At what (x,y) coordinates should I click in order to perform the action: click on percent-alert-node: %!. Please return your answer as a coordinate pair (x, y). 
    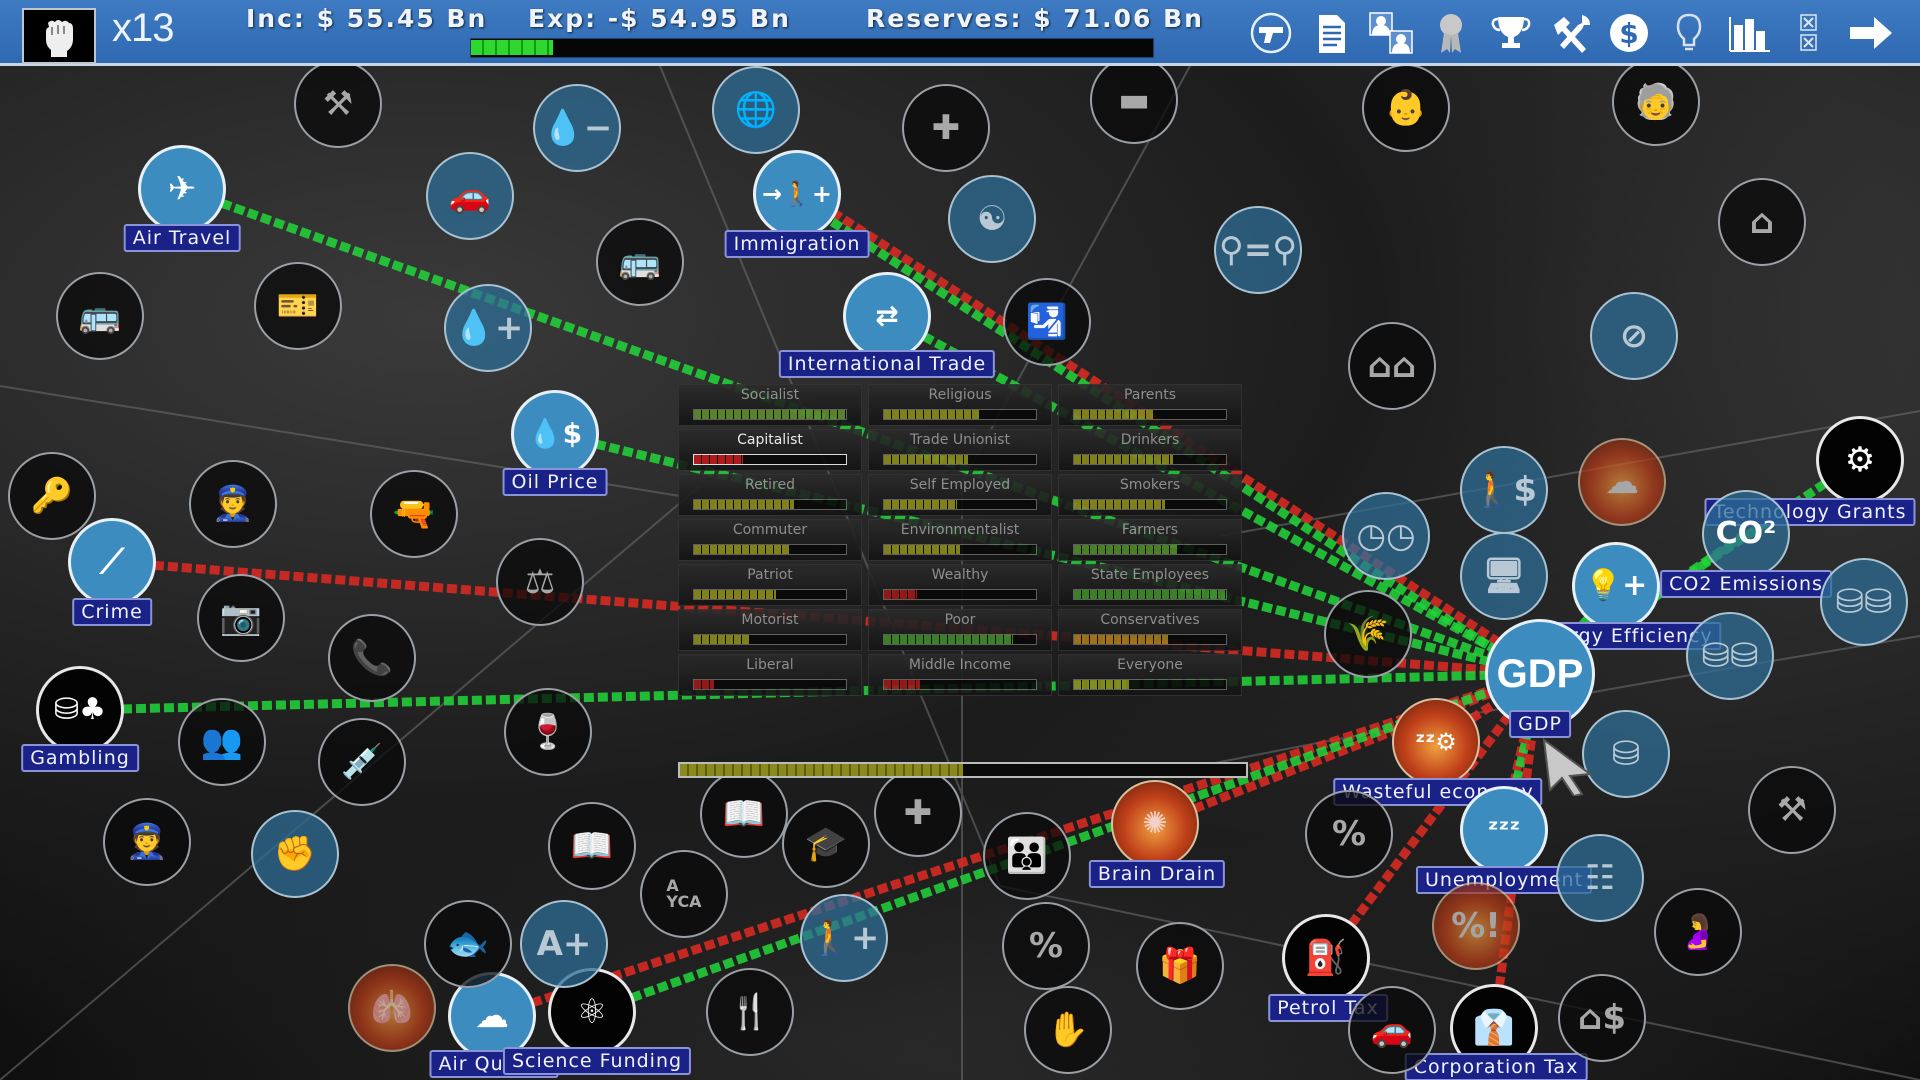
    Looking at the image, I should click on (1476, 926).